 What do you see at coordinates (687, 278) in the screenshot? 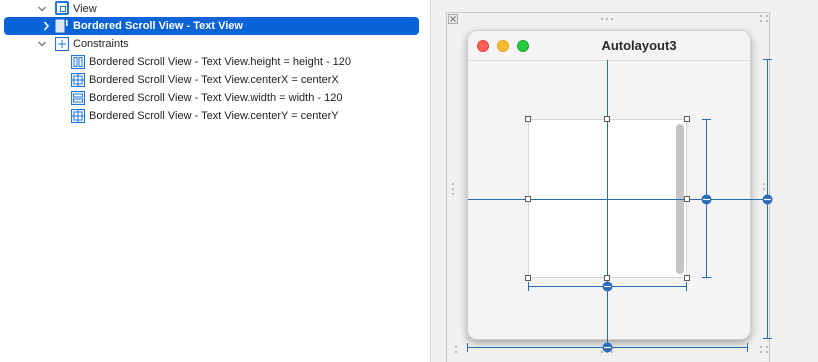
I see `resize-handle-bottom-right` at bounding box center [687, 278].